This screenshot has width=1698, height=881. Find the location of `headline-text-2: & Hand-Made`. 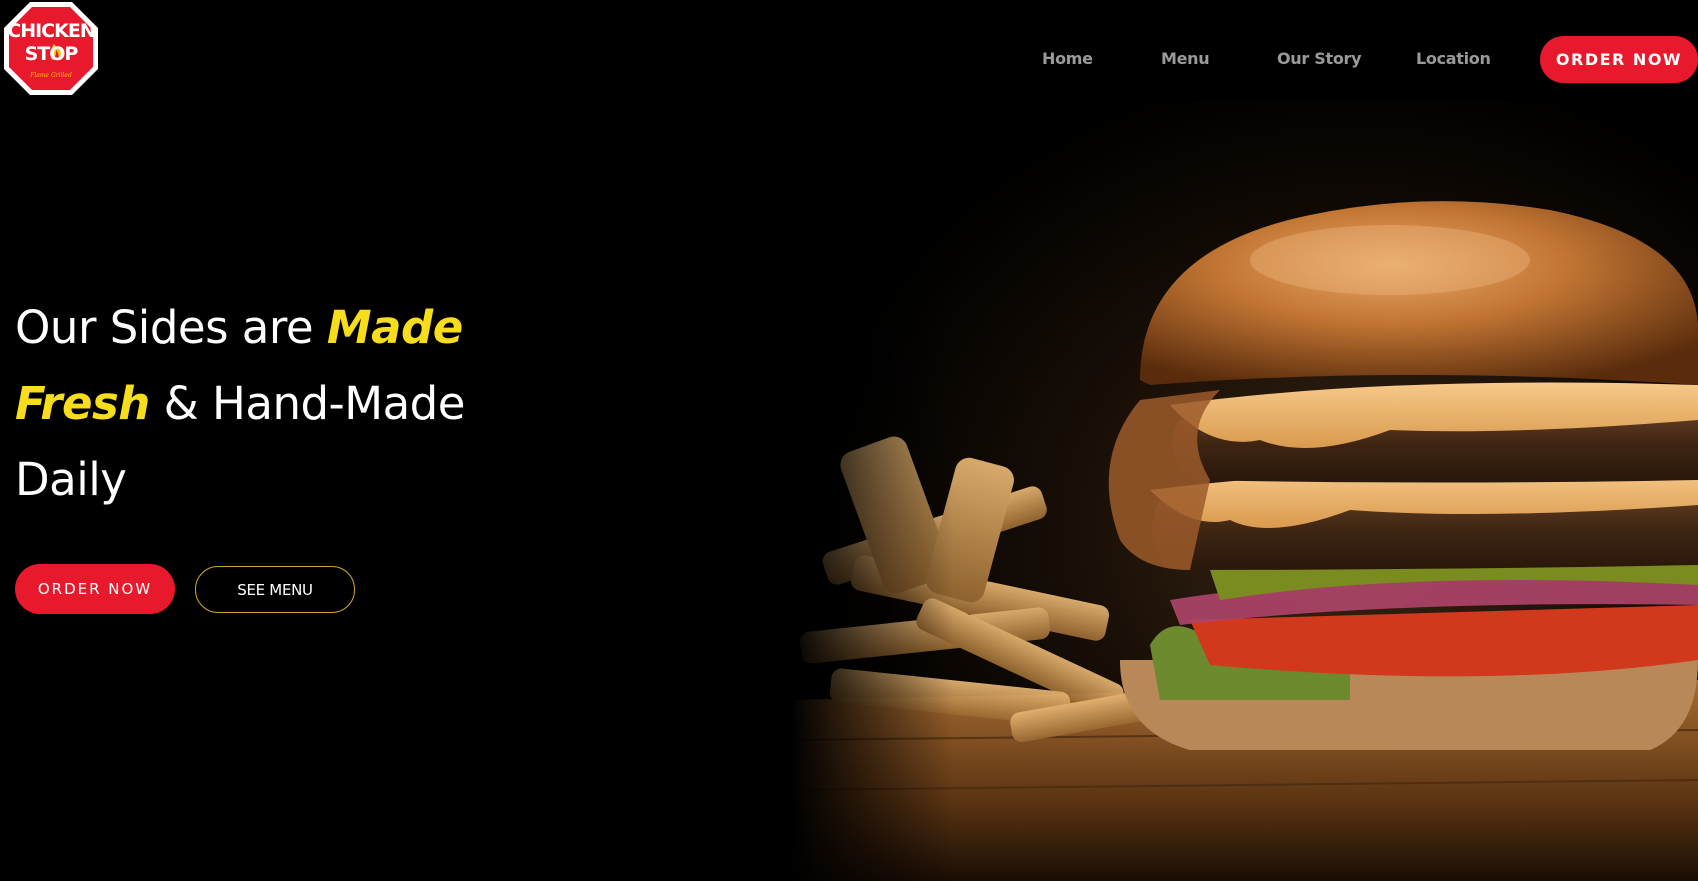

headline-text-2: & Hand-Made is located at coordinates (307, 403).